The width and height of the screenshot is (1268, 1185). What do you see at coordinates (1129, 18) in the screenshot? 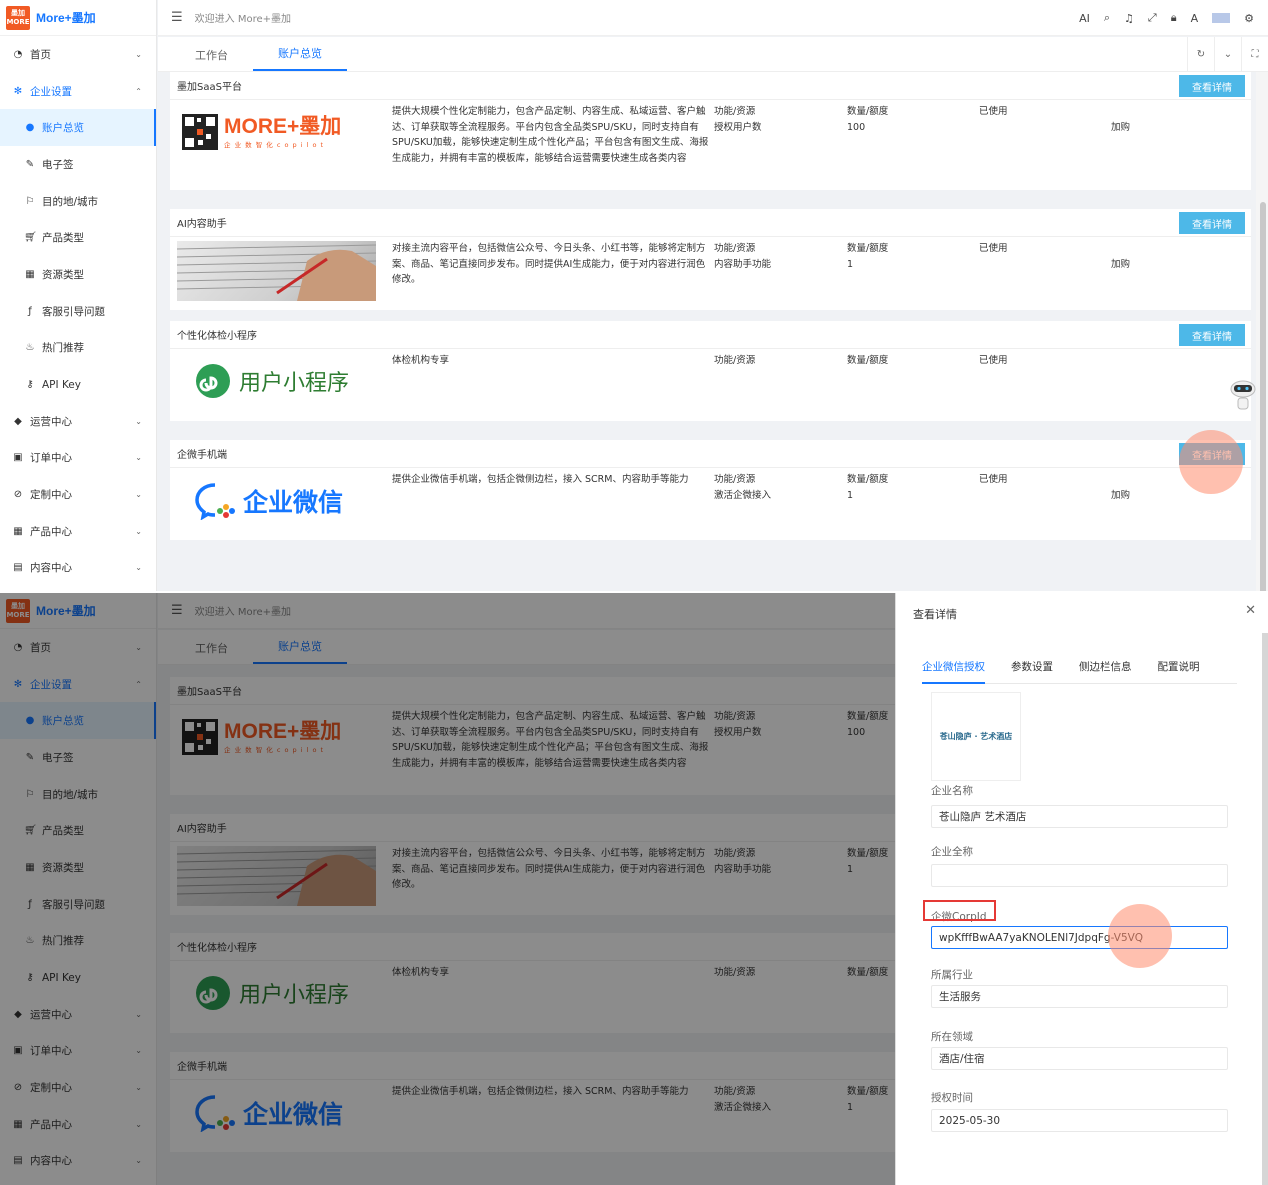
I see `bell-icon: ♫` at bounding box center [1129, 18].